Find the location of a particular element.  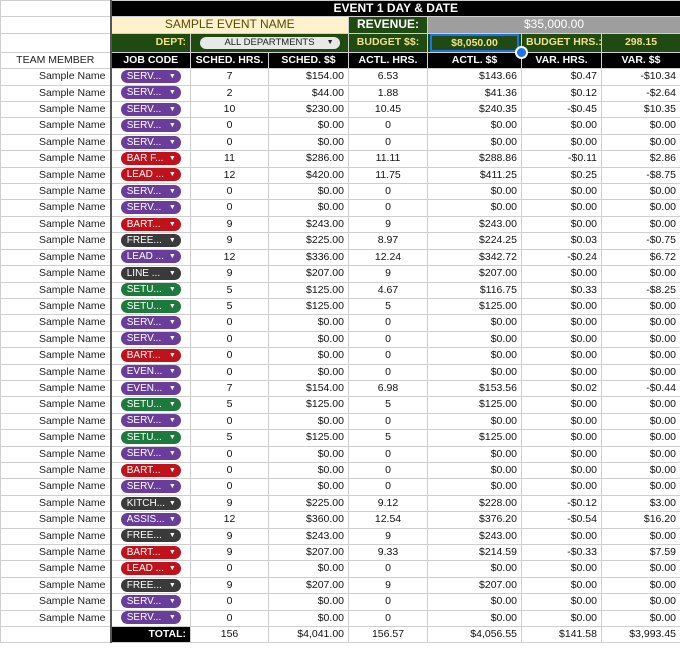

var-dollars-cell: $2.86 is located at coordinates (640, 159).